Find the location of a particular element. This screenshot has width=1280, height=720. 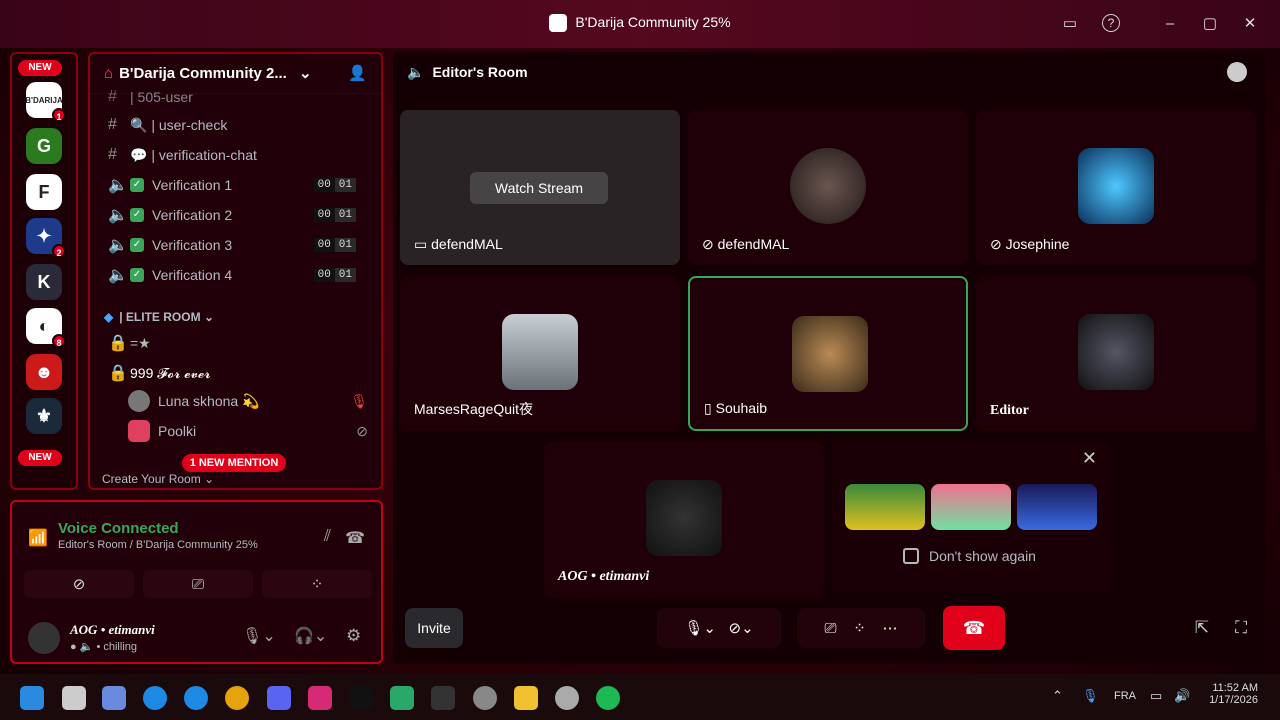

member-poolki: Poolki ⊘ is located at coordinates (248, 431).